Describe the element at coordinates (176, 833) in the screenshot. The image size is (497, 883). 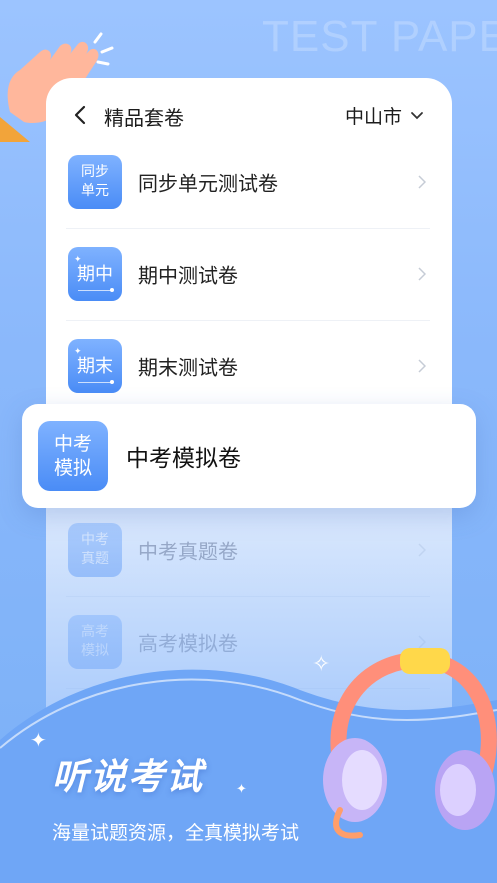
I see `promo-subtitle: 海量试题资源，全真模拟考试` at that location.